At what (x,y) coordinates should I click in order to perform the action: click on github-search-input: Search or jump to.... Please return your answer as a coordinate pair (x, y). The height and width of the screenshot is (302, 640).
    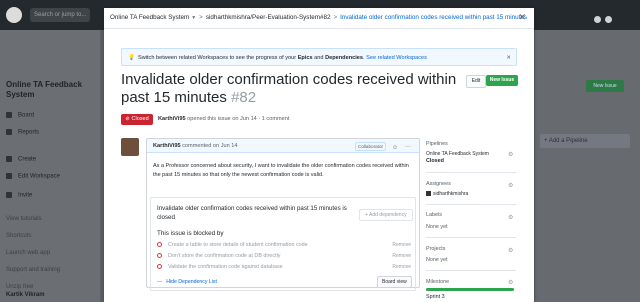
    Looking at the image, I should click on (60, 15).